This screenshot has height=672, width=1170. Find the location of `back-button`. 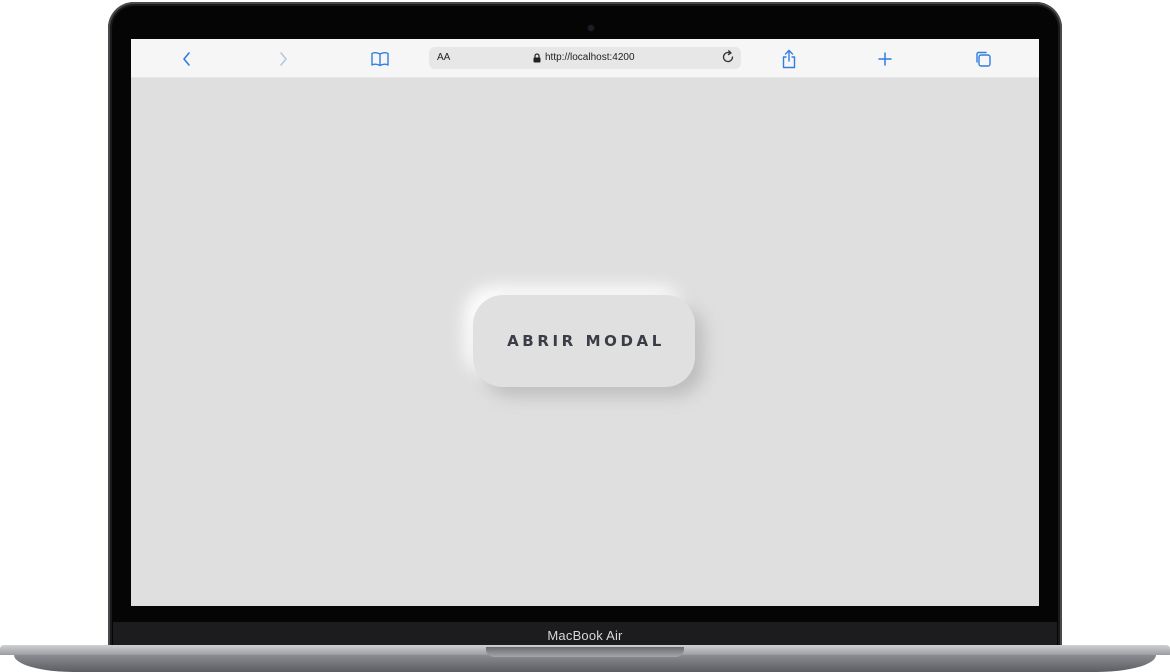

back-button is located at coordinates (187, 59).